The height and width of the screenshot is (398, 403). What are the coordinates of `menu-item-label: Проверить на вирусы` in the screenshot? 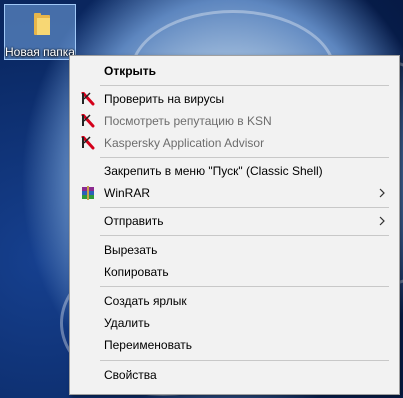 It's located at (164, 99).